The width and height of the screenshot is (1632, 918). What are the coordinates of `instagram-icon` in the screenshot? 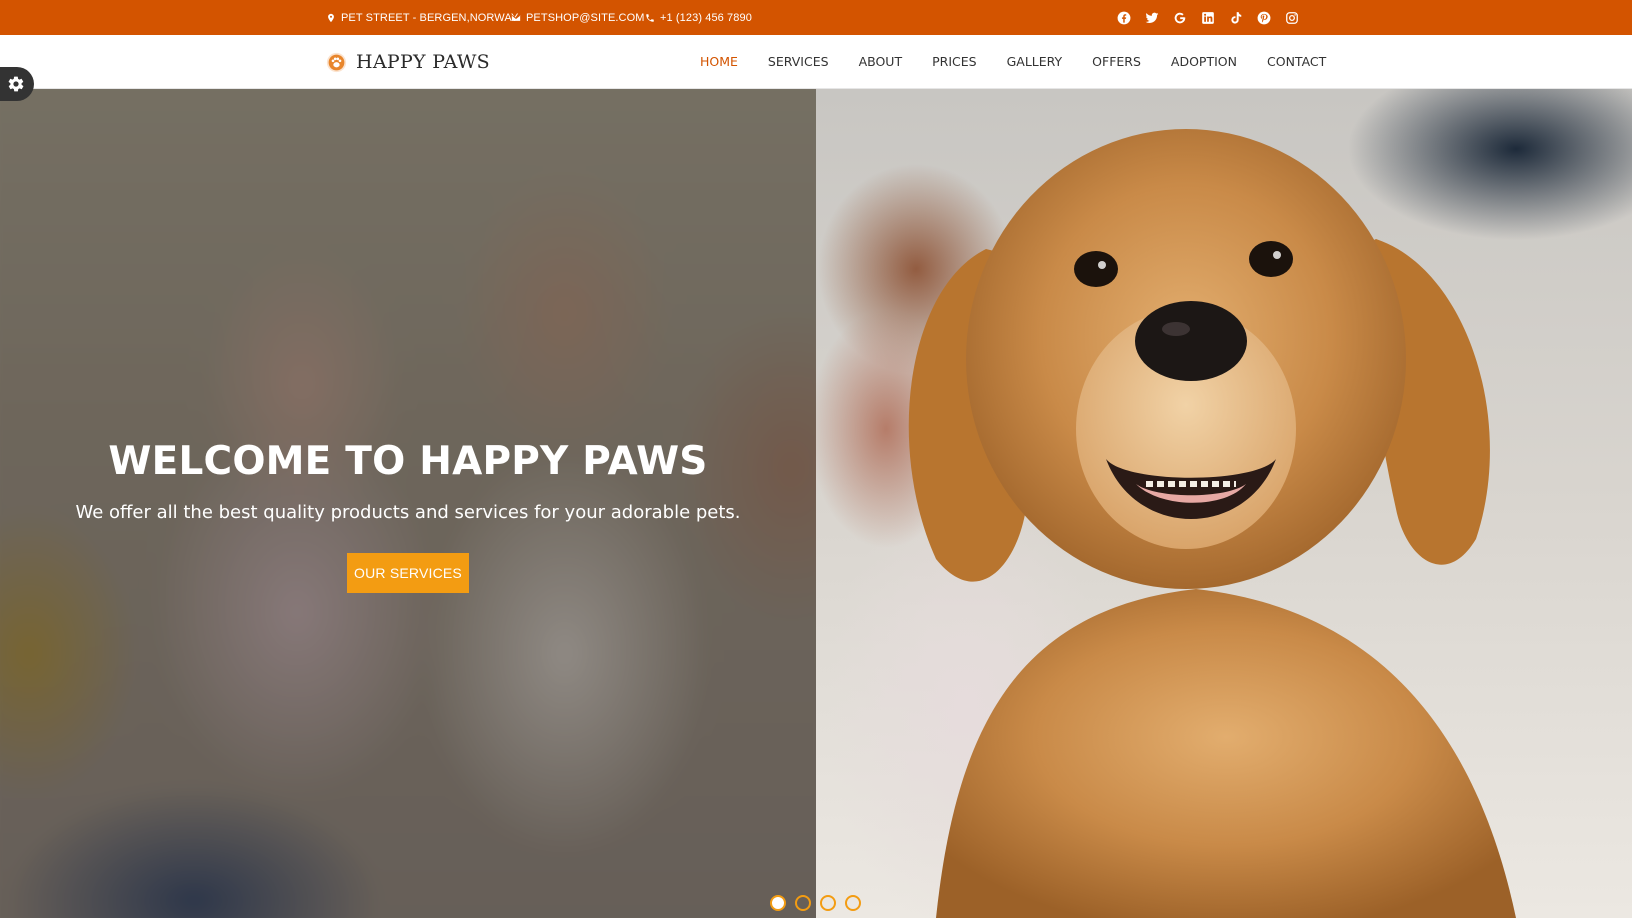 It's located at (1291, 17).